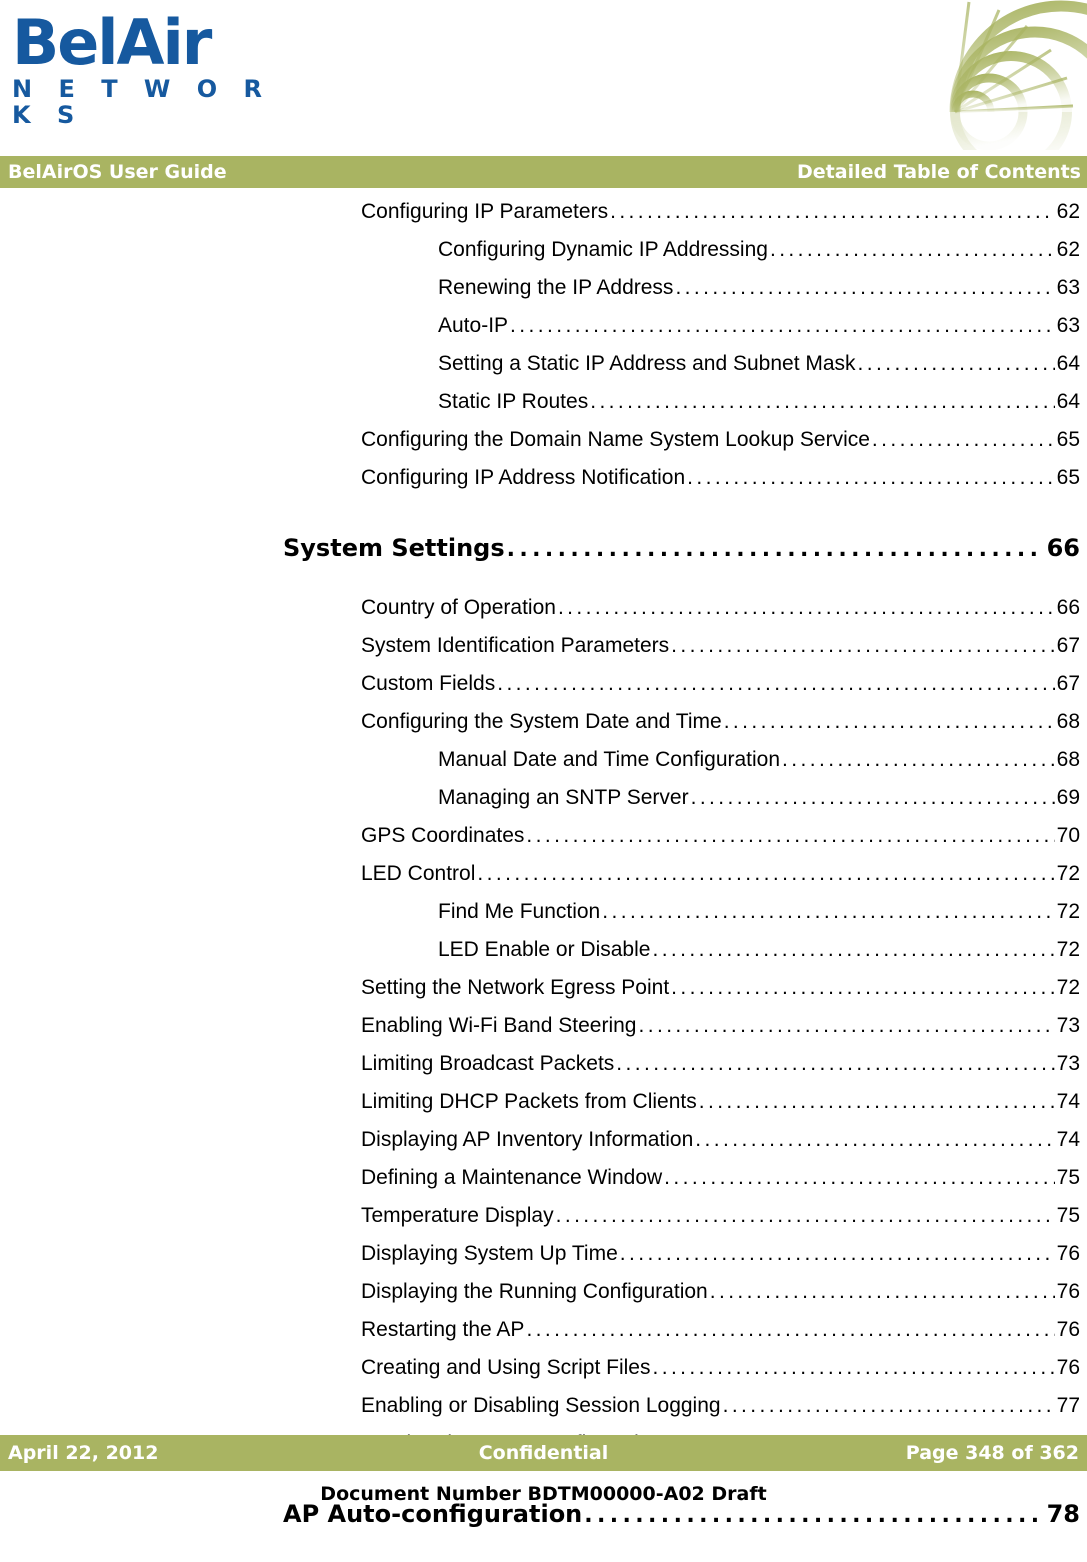  What do you see at coordinates (1068, 1215) in the screenshot?
I see `toc-entry-page: 75` at bounding box center [1068, 1215].